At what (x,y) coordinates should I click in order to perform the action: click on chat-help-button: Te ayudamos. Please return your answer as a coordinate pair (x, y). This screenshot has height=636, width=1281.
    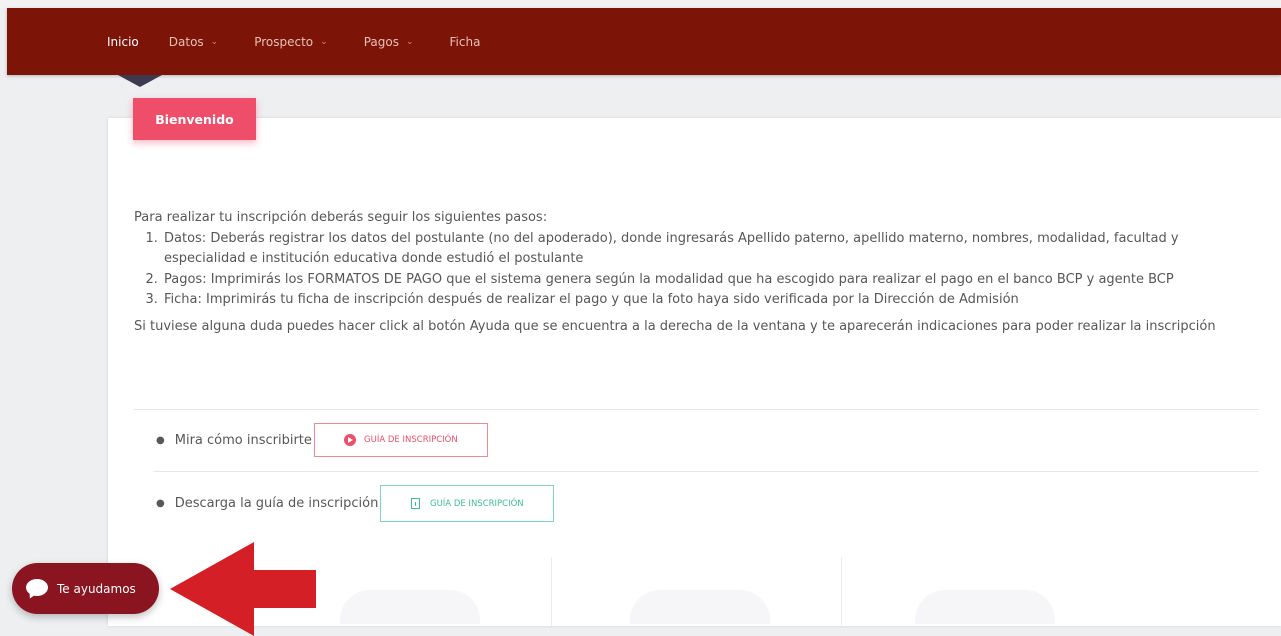
    Looking at the image, I should click on (85, 588).